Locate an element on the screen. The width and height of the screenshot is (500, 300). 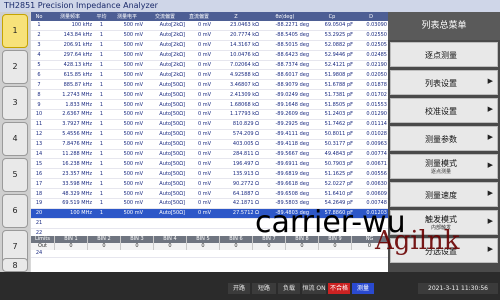
table-cell: 52.9446 pF is located at coordinates (332, 55).